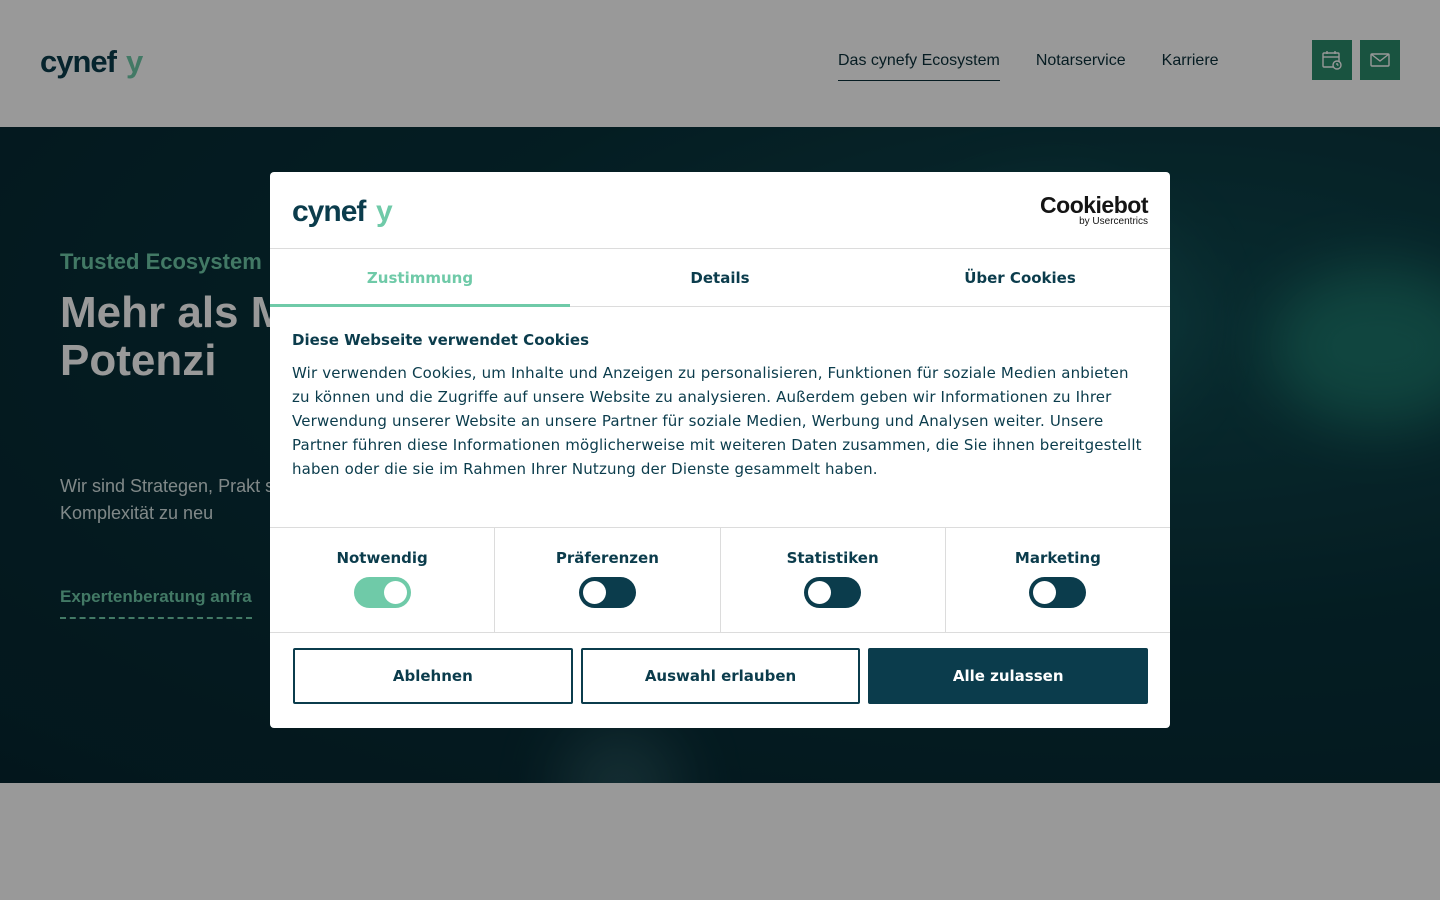 This screenshot has width=1440, height=900. What do you see at coordinates (1058, 592) in the screenshot?
I see `toggle-marketing` at bounding box center [1058, 592].